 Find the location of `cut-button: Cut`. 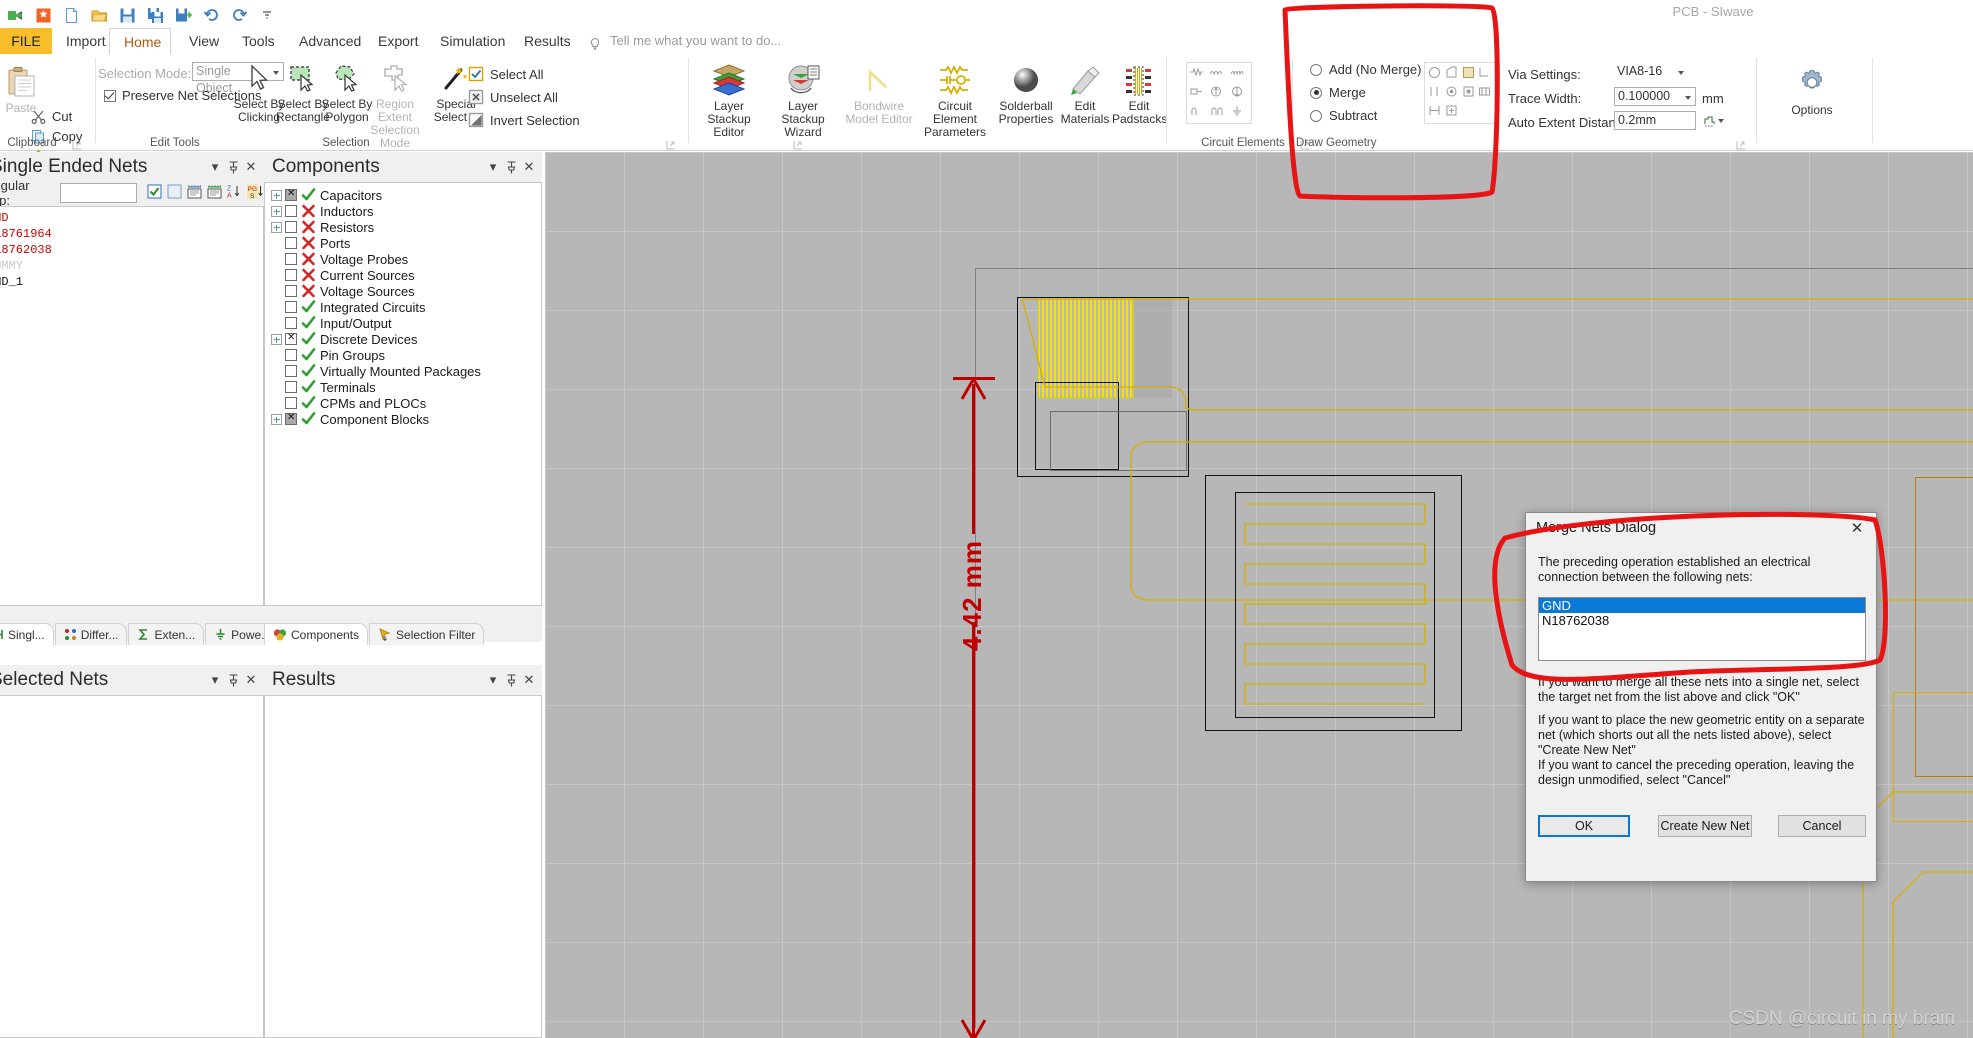

cut-button: Cut is located at coordinates (51, 116).